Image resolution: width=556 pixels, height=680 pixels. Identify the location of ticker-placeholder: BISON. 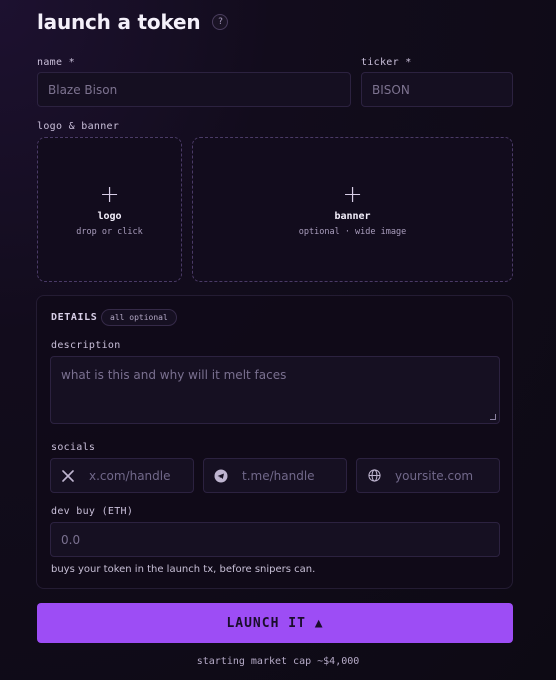
(391, 89).